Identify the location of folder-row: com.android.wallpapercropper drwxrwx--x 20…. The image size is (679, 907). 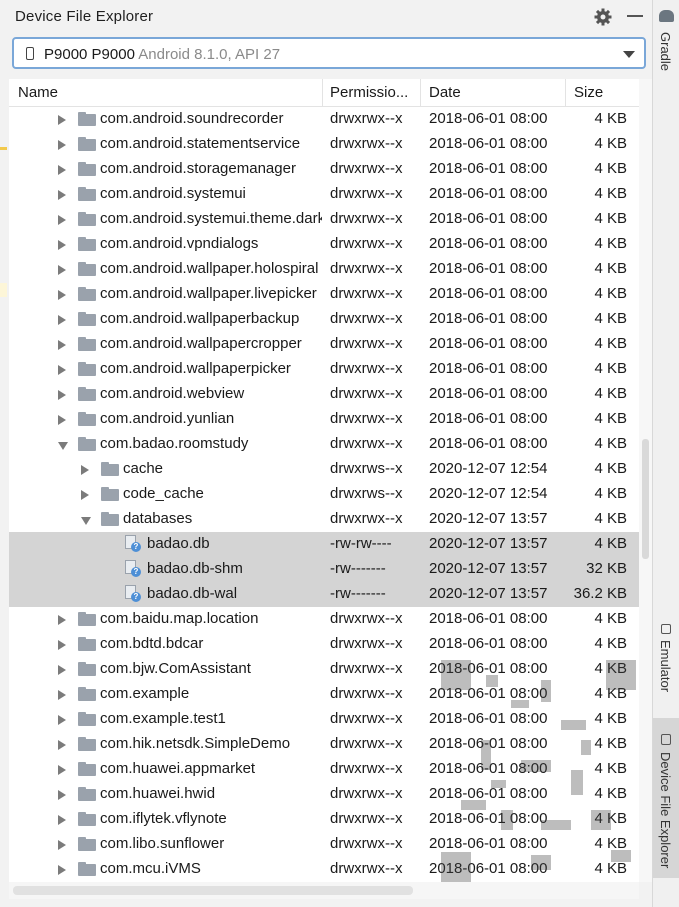
(324, 344).